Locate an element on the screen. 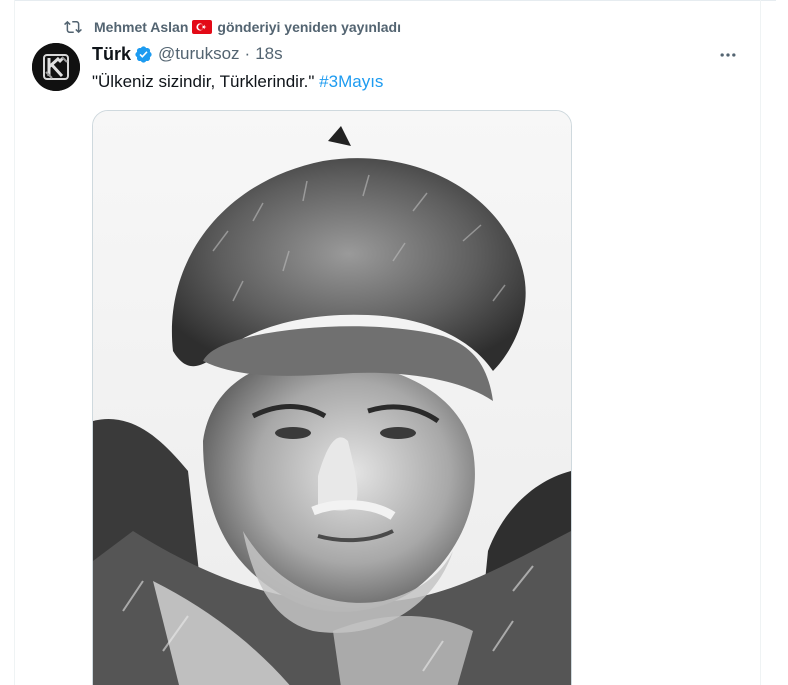 This screenshot has height=685, width=788. tweet-header: Türk @turuksoz · 18s is located at coordinates (187, 54).